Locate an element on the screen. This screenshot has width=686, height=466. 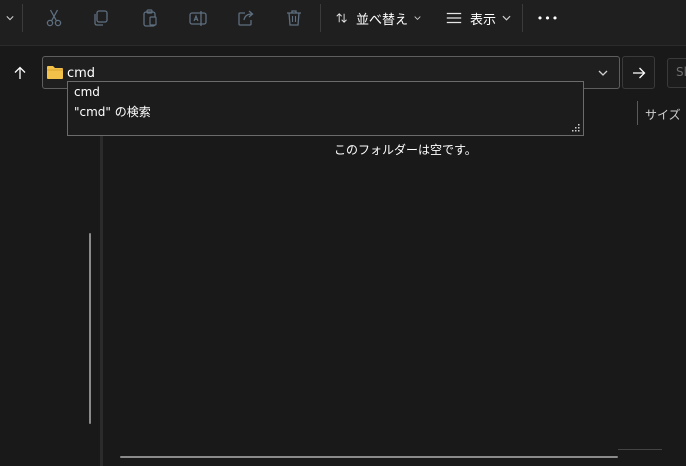
search-box: Sl is located at coordinates (676, 73).